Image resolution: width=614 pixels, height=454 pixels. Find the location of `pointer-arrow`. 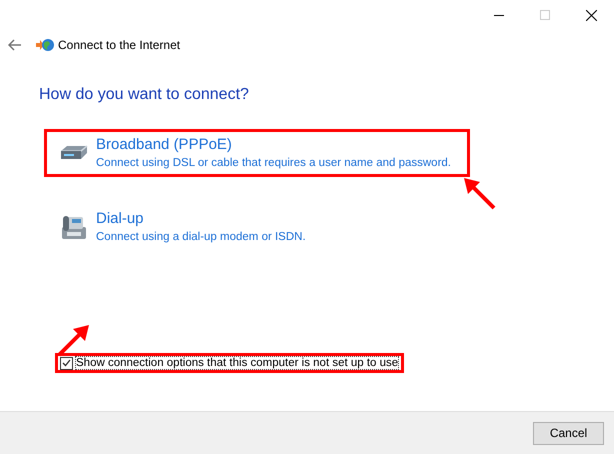

pointer-arrow is located at coordinates (479, 193).